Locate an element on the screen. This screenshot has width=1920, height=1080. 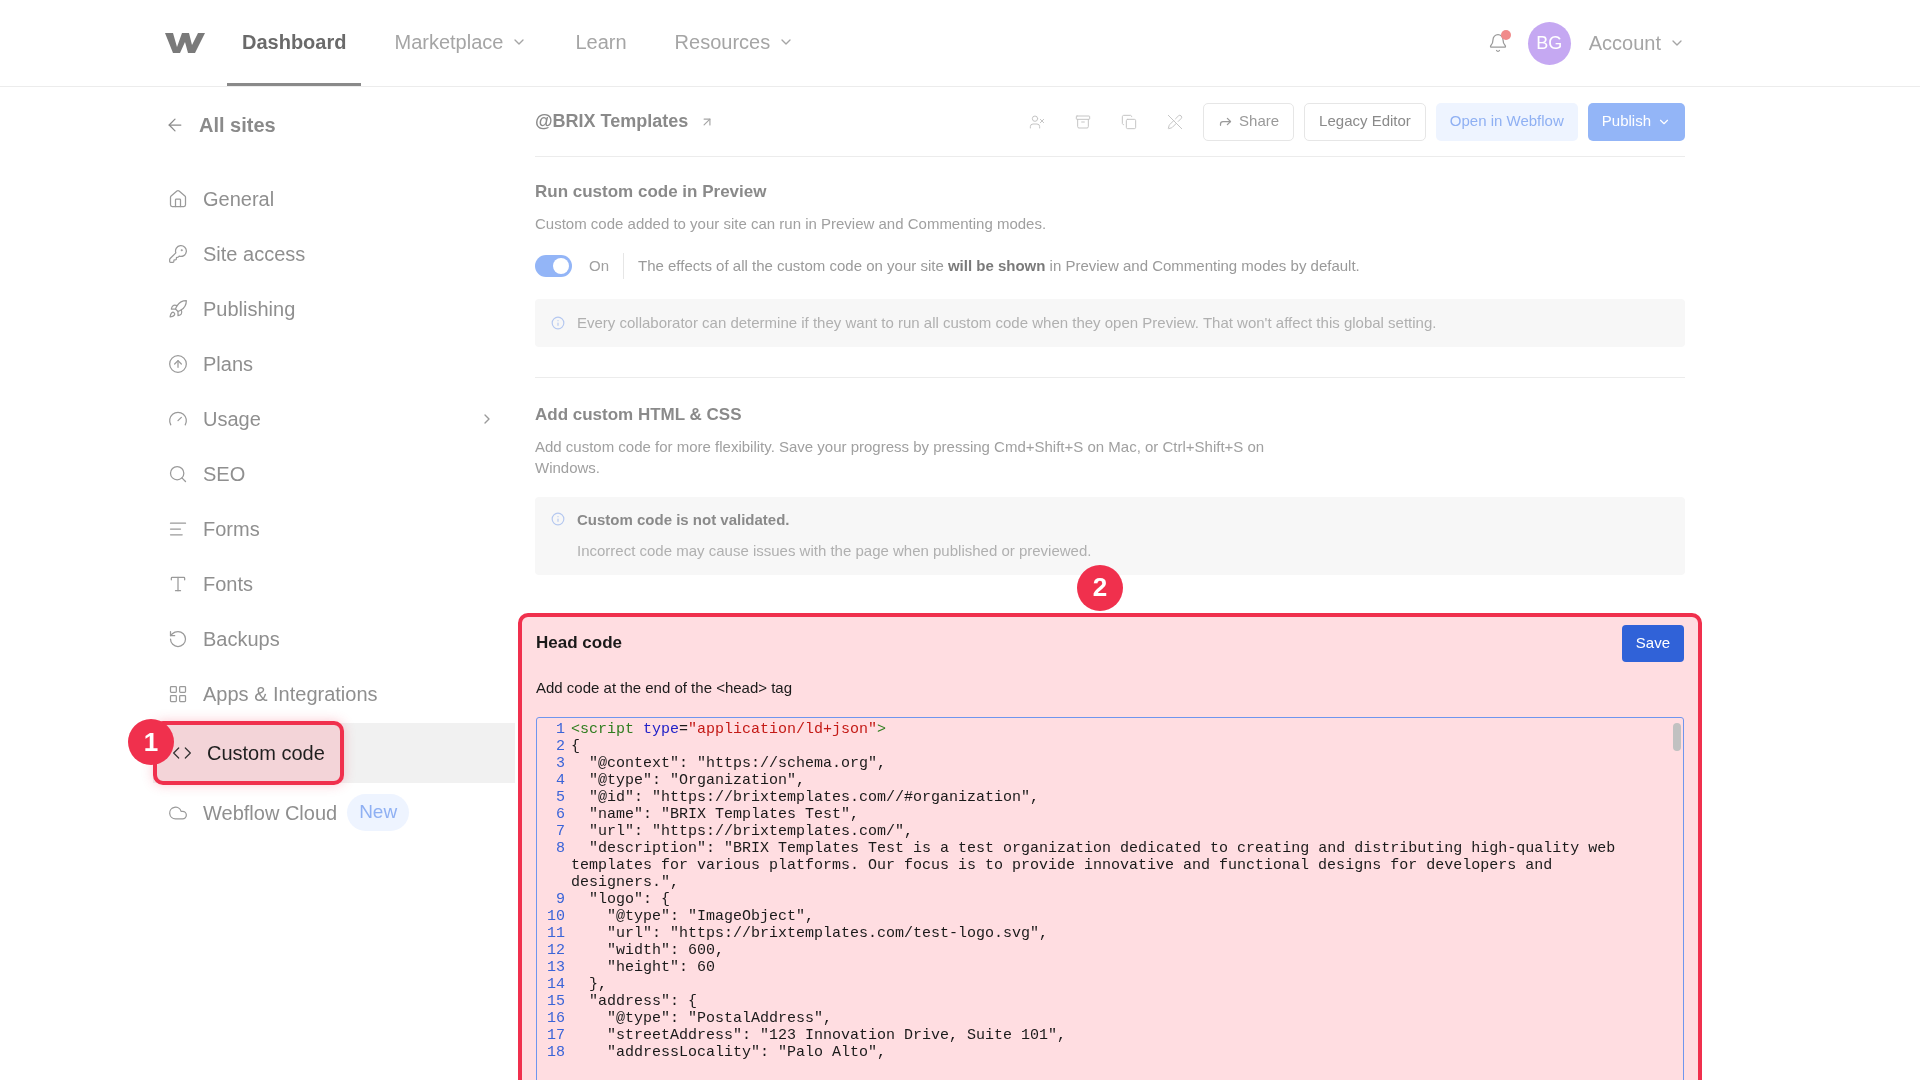
sidebar-label: Webflow Cloud is located at coordinates (270, 813).